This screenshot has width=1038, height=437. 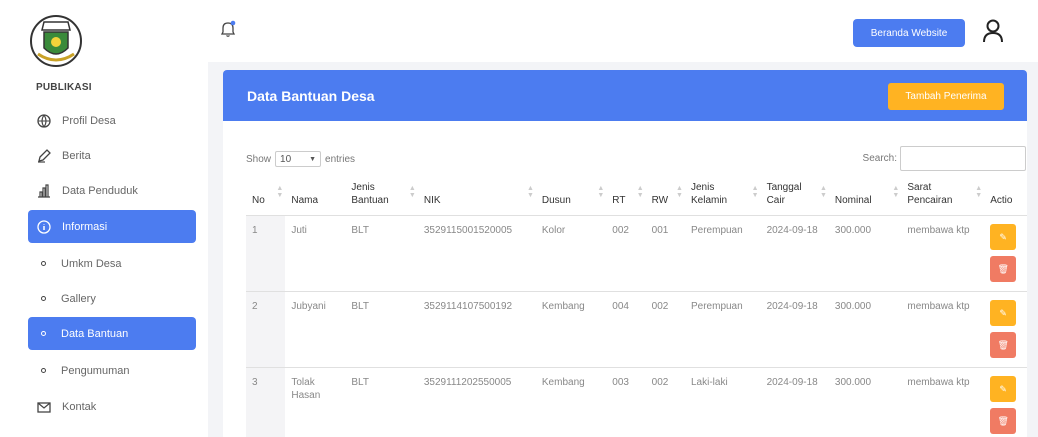 I want to click on column-header-rt: RT ▲ ▼, so click(x=626, y=196).